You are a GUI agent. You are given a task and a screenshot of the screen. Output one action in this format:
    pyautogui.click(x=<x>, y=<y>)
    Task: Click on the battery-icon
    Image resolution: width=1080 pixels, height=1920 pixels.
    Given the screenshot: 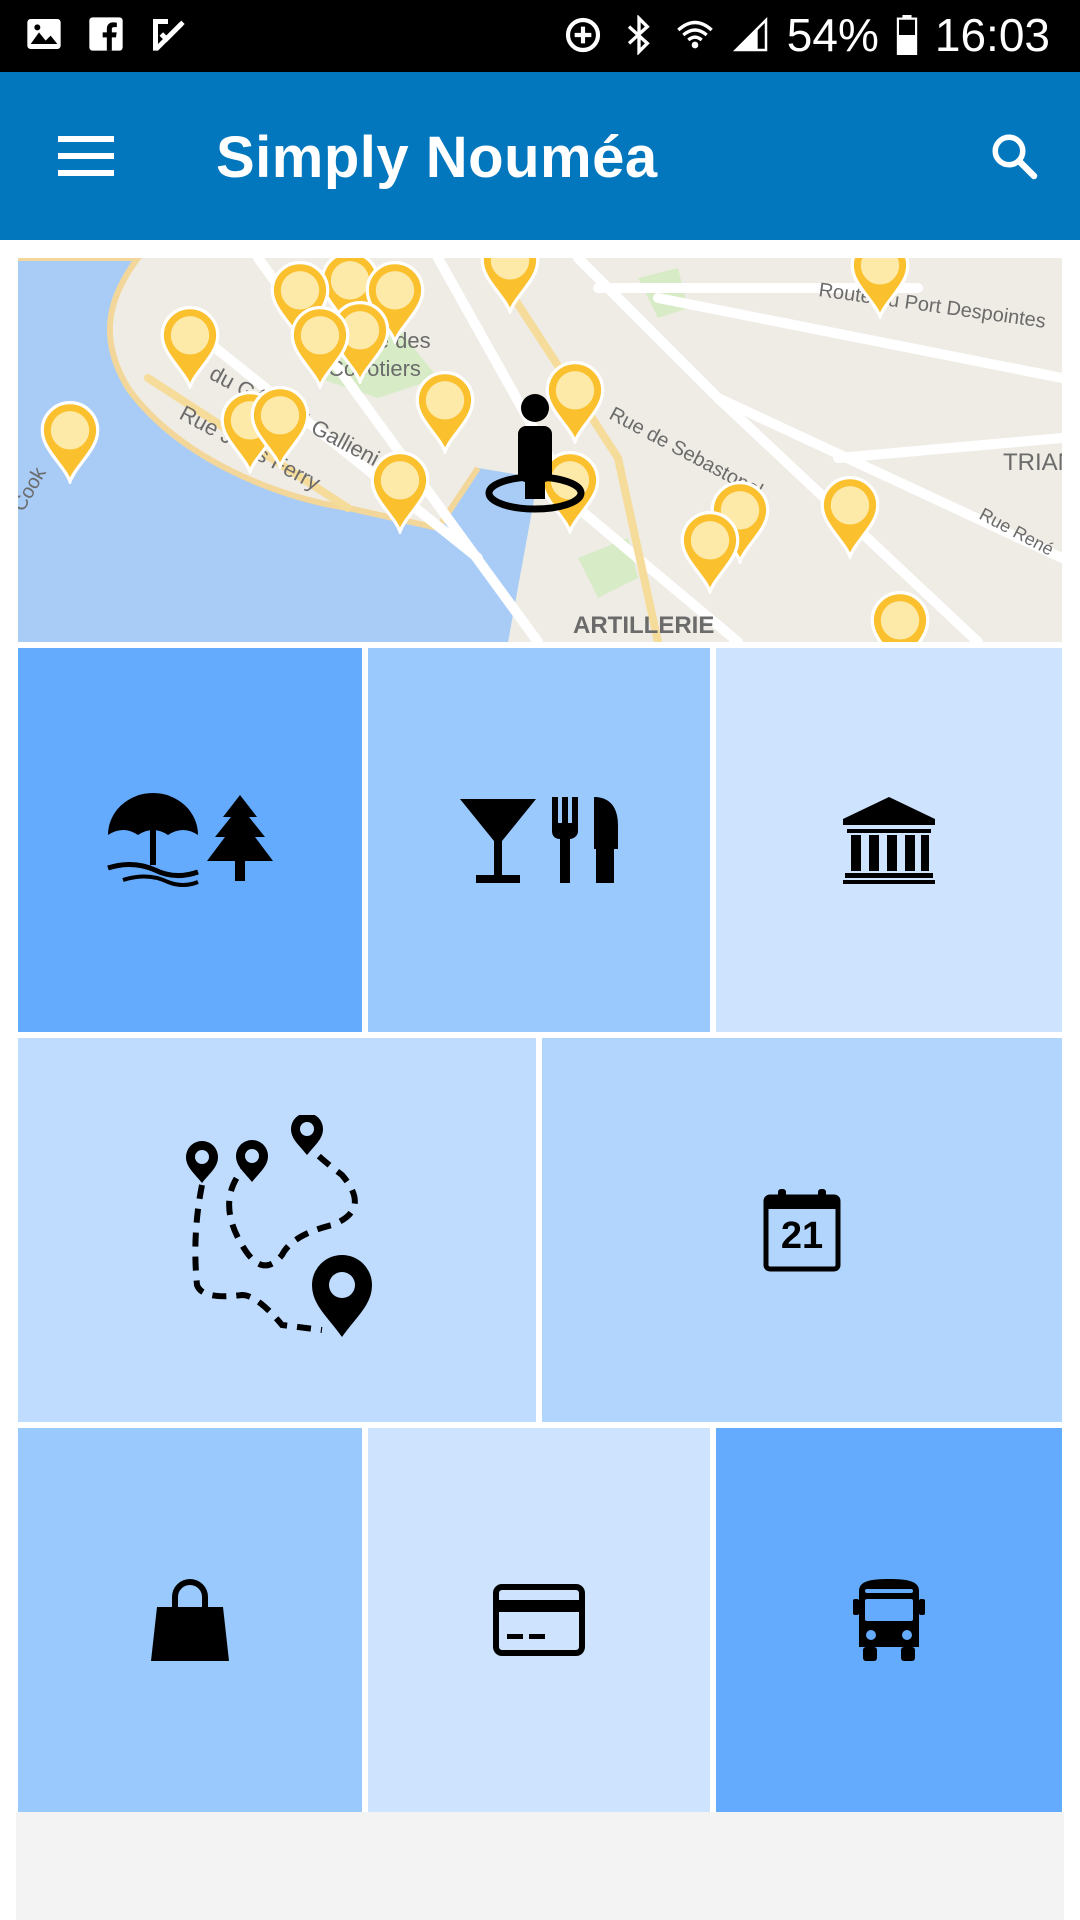 What is the action you would take?
    pyautogui.click(x=907, y=35)
    